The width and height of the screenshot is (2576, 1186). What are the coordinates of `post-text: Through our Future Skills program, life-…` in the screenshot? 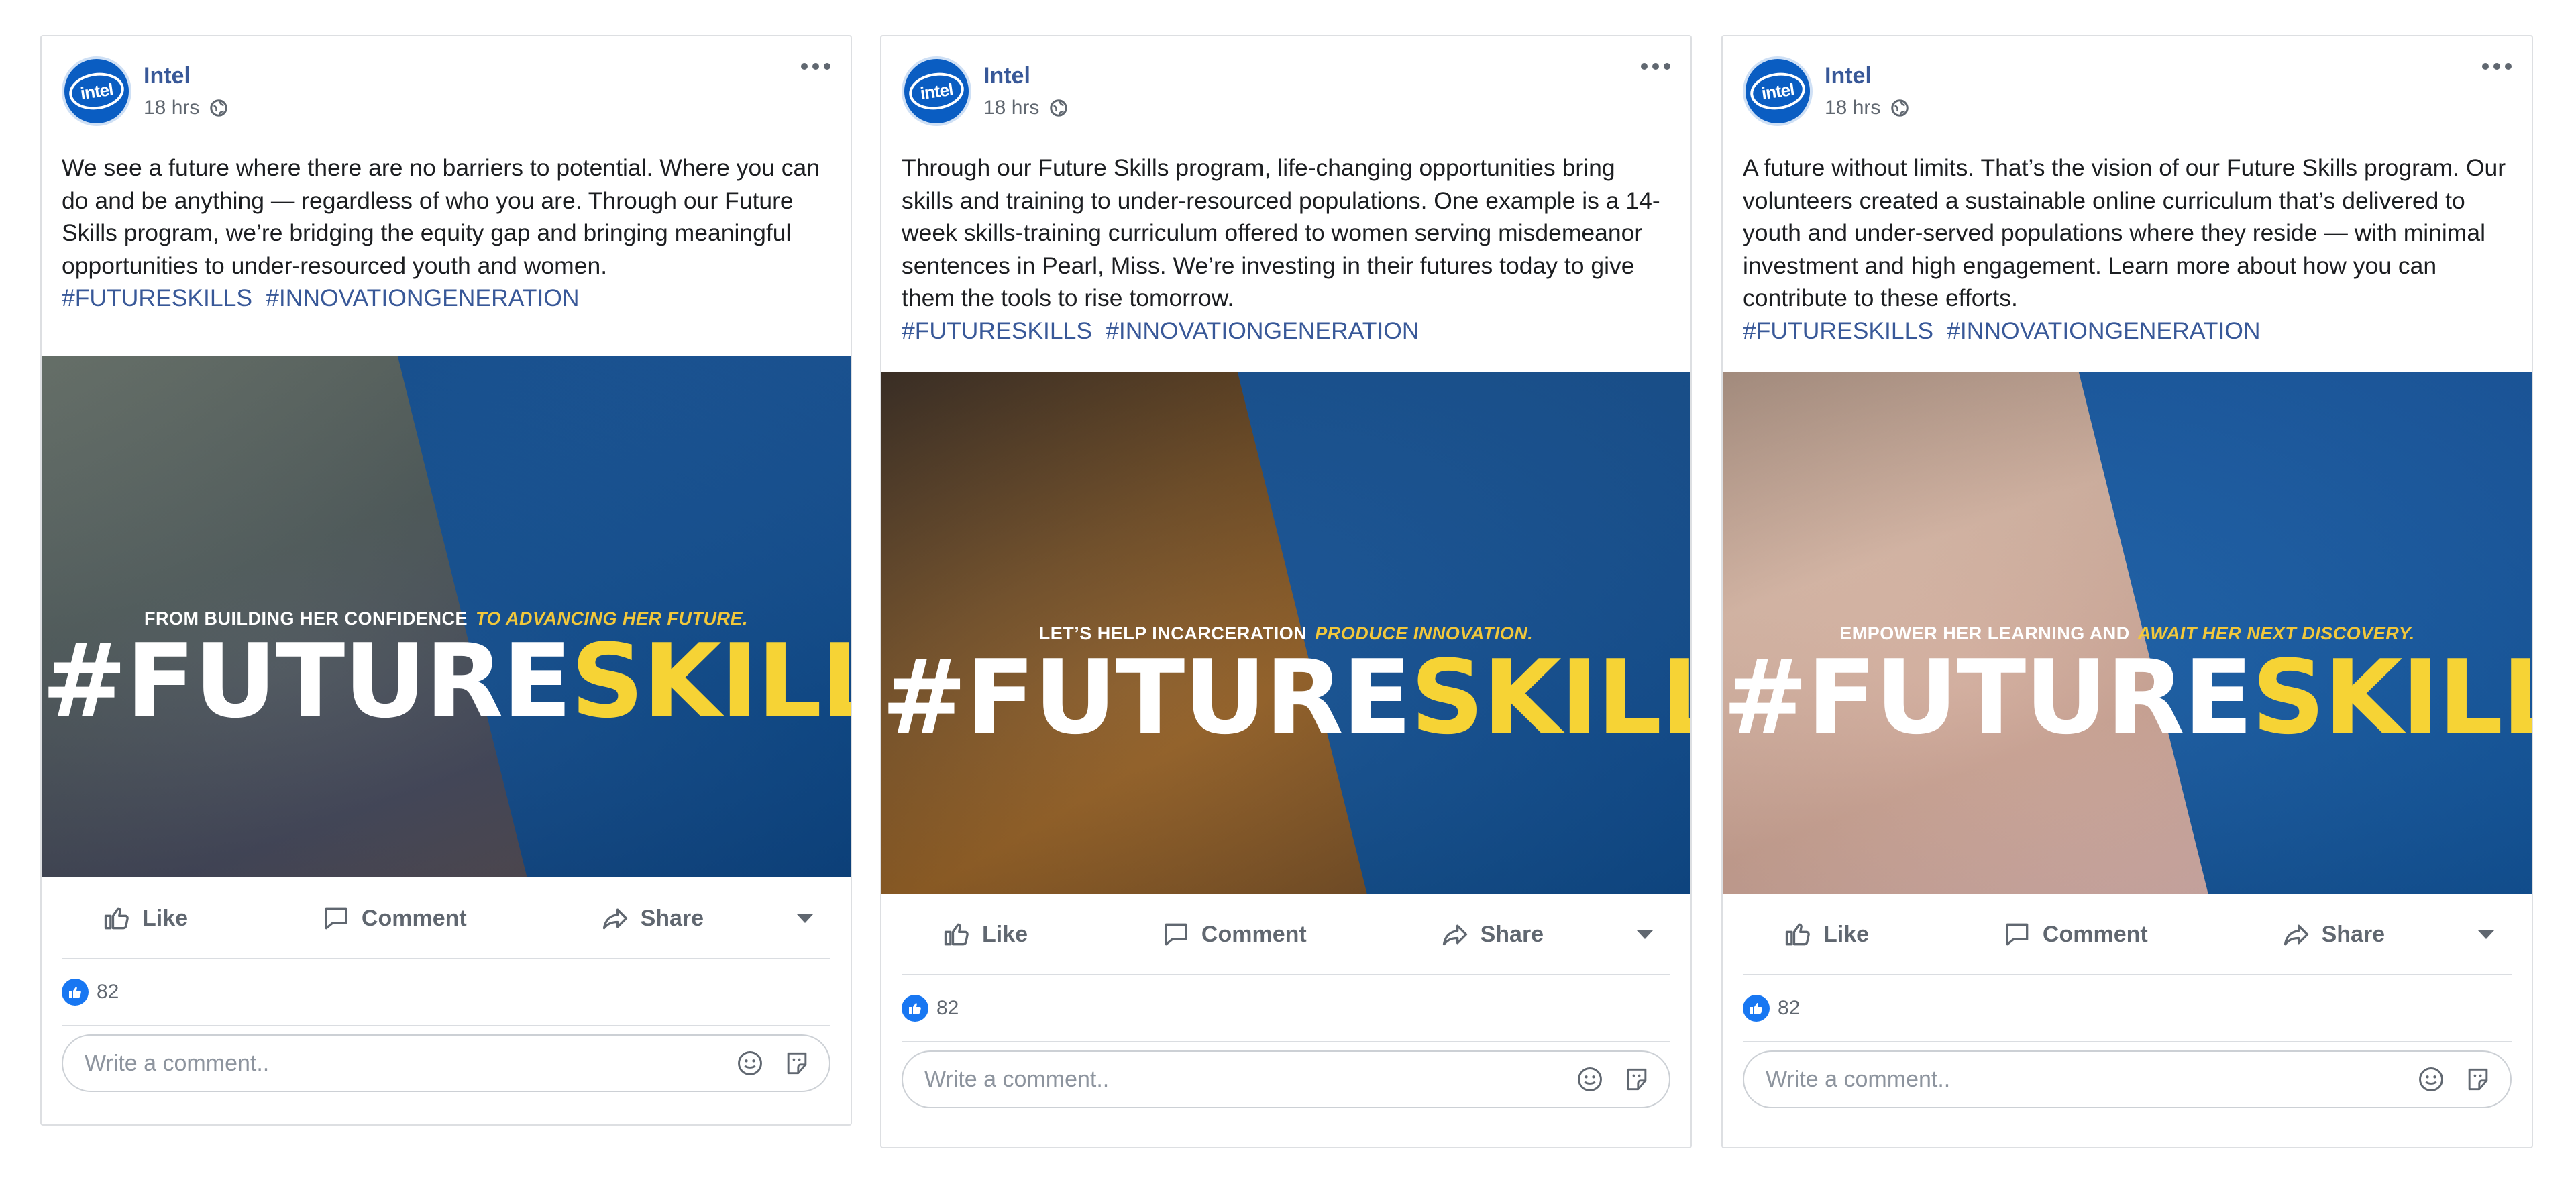 It's located at (1286, 249).